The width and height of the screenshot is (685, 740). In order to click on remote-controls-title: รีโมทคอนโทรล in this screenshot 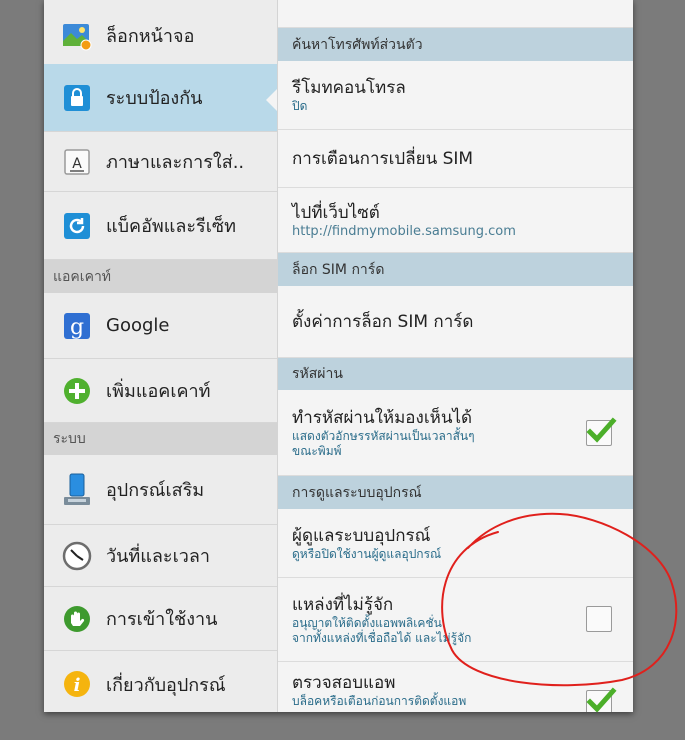, I will do `click(349, 87)`.